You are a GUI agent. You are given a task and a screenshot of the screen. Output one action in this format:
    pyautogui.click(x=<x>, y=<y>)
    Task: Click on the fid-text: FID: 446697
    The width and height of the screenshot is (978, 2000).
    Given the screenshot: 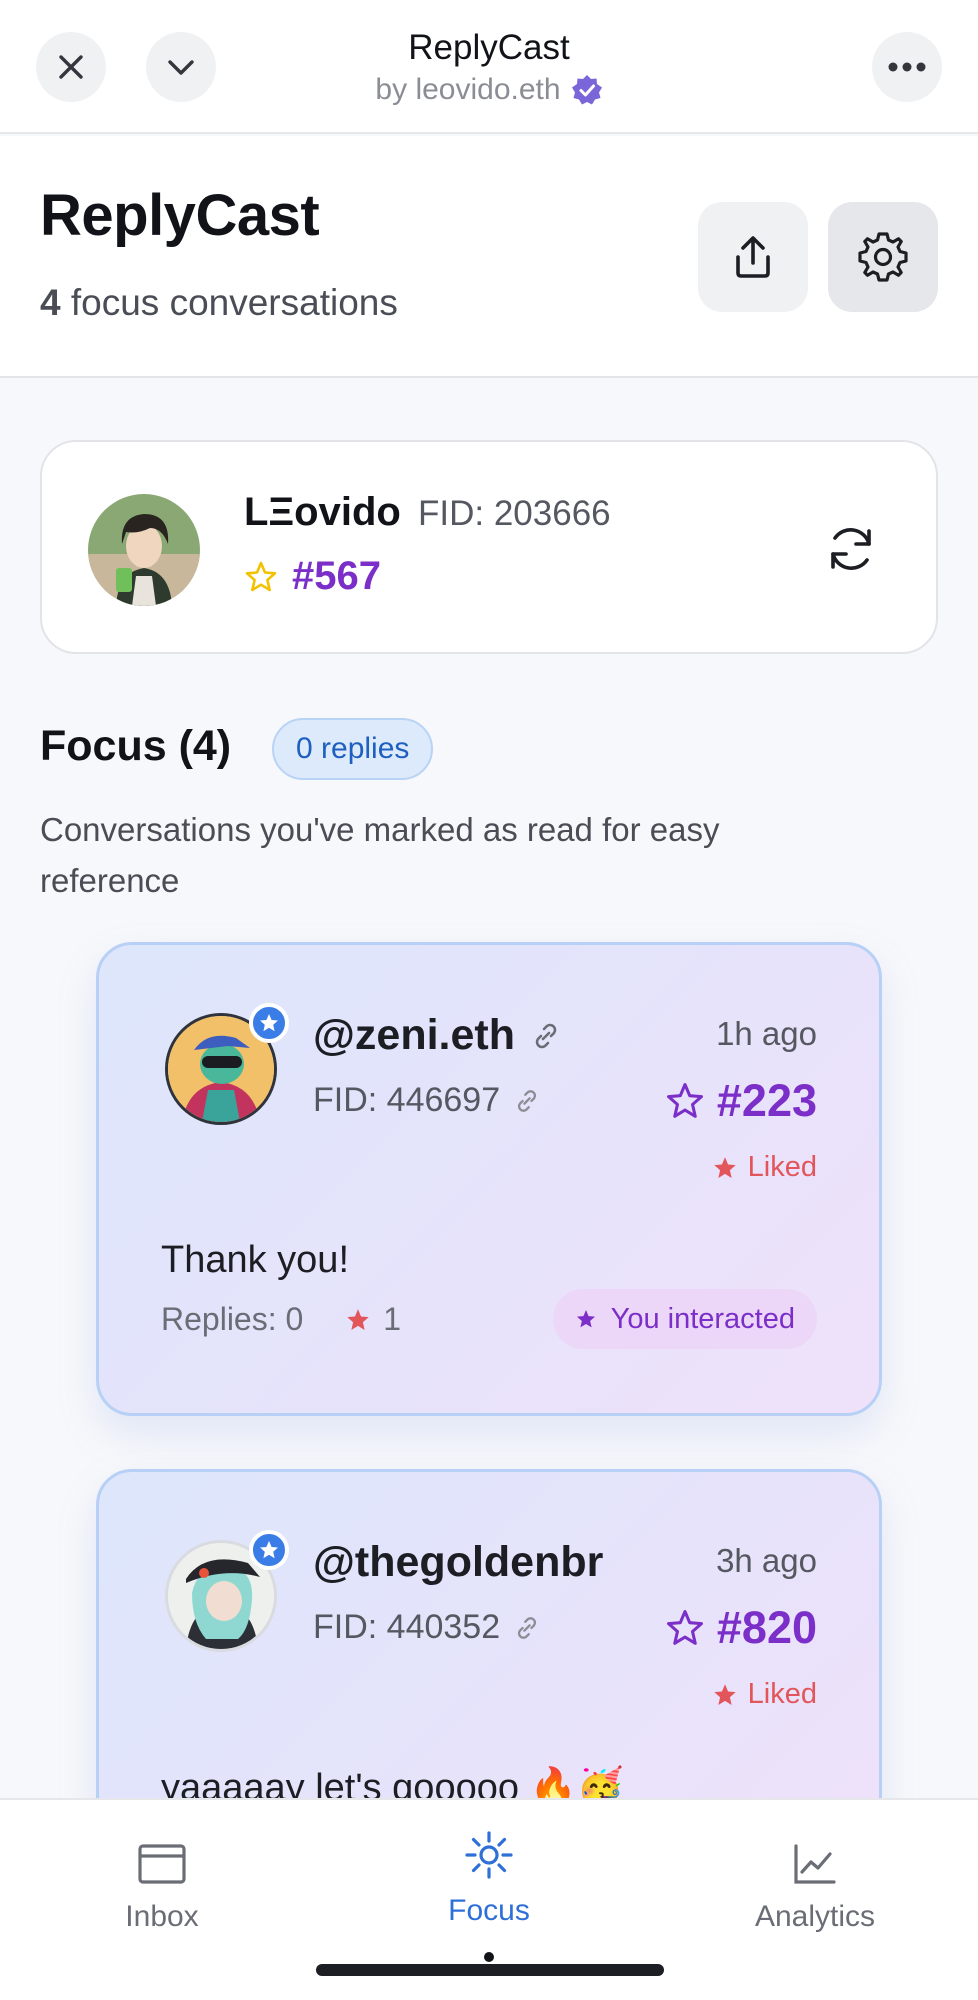 What is the action you would take?
    pyautogui.click(x=407, y=1100)
    